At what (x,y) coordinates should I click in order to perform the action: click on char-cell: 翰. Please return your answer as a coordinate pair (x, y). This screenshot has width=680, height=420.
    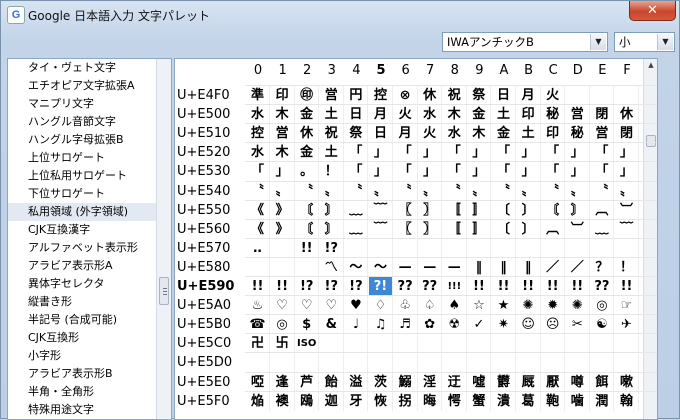
    Looking at the image, I should click on (627, 401).